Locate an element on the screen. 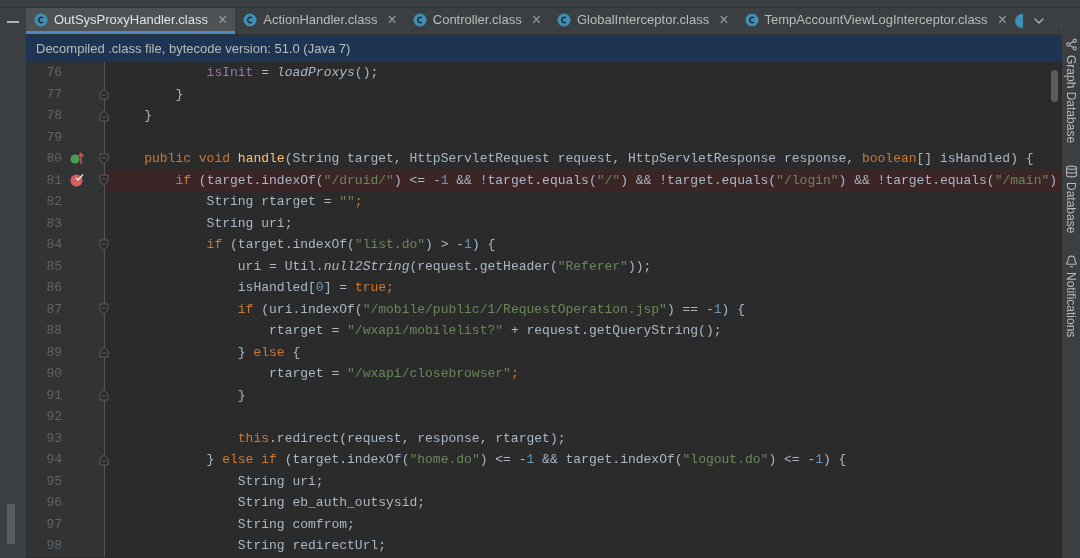 This screenshot has width=1080, height=558. code-line: public void handle(String target, HttpServletRequest request, HttpServletResponse response, boolean[] isHandled) { is located at coordinates (588, 159).